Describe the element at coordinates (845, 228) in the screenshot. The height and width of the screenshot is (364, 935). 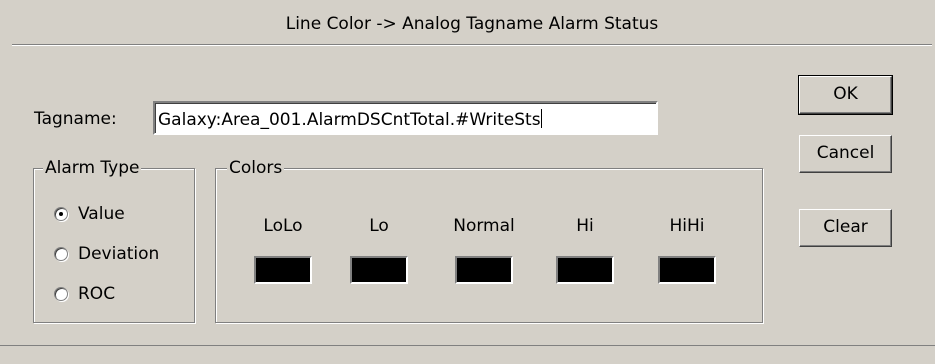
I see `clear-button: Clear` at that location.